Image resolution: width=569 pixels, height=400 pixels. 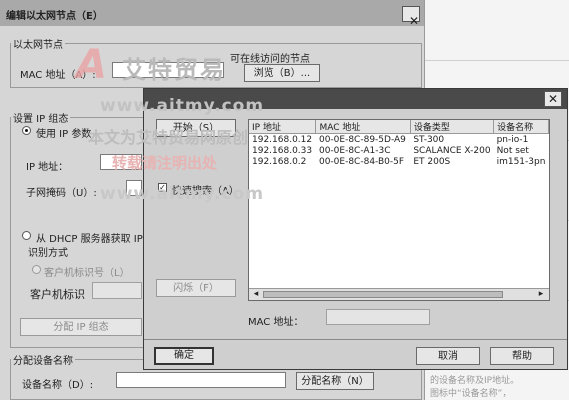 I want to click on ip-address-label: IP 地址：, so click(x=47, y=167).